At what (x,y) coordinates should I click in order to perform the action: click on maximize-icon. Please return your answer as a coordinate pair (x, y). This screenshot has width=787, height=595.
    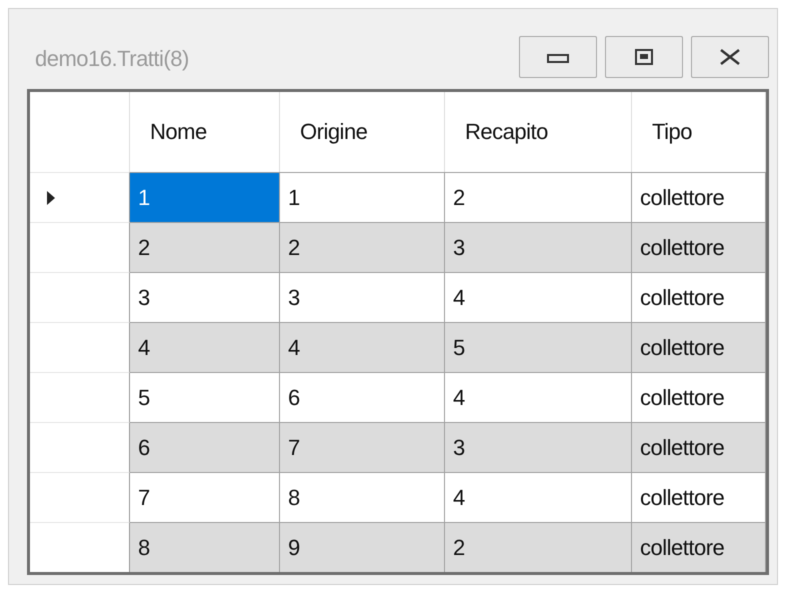
    Looking at the image, I should click on (644, 57).